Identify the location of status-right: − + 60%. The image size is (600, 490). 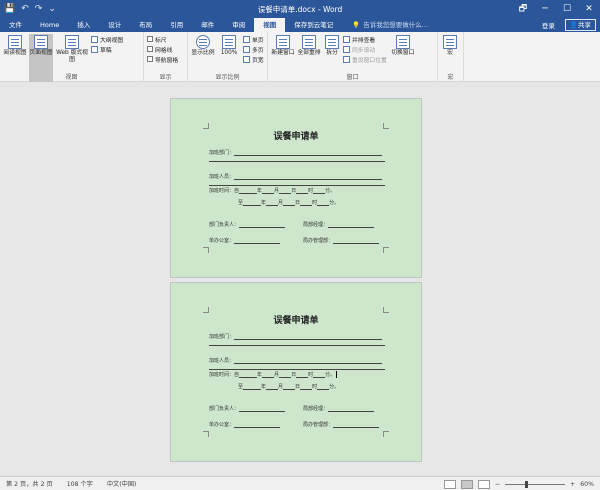
(518, 483).